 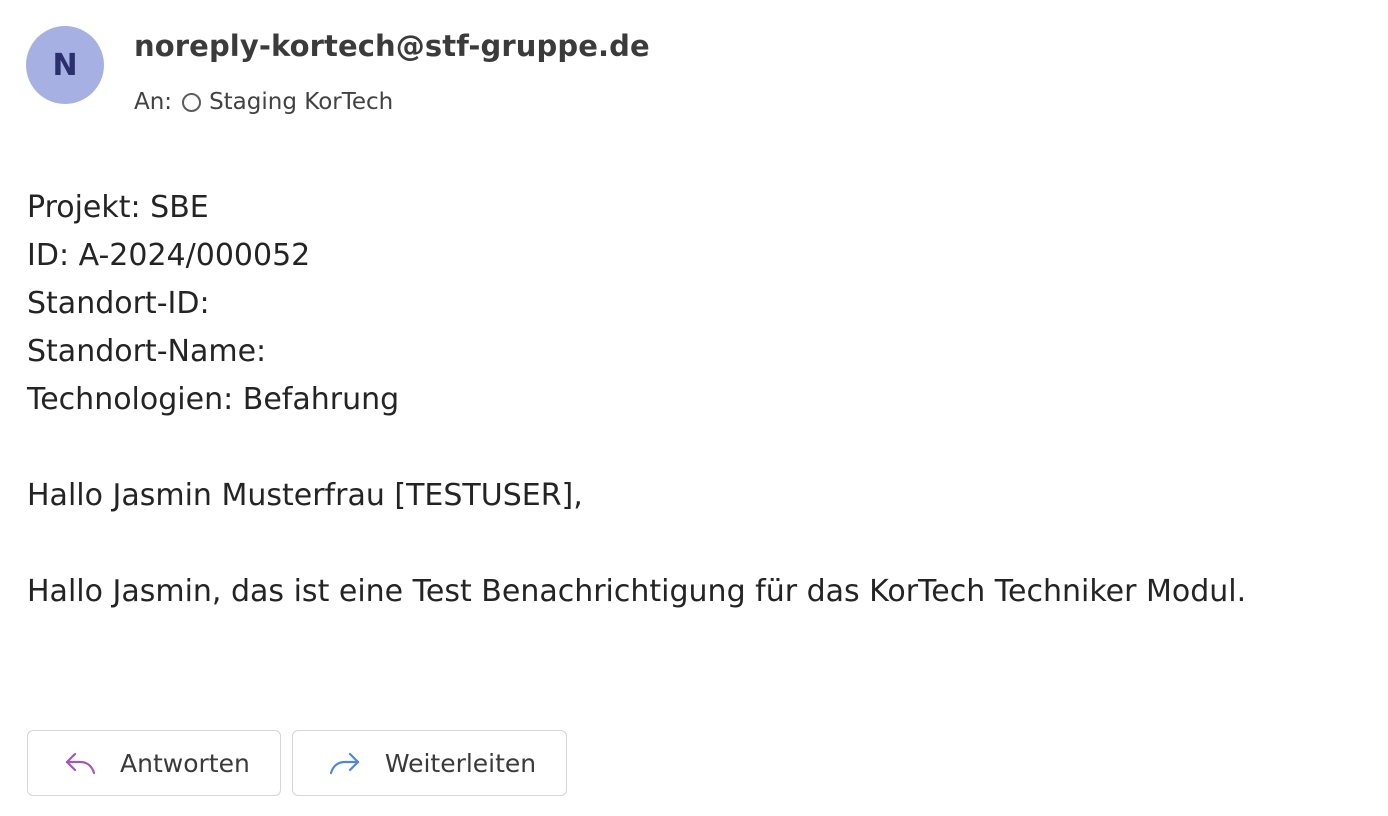 What do you see at coordinates (80, 763) in the screenshot?
I see `reply-arrow-icon` at bounding box center [80, 763].